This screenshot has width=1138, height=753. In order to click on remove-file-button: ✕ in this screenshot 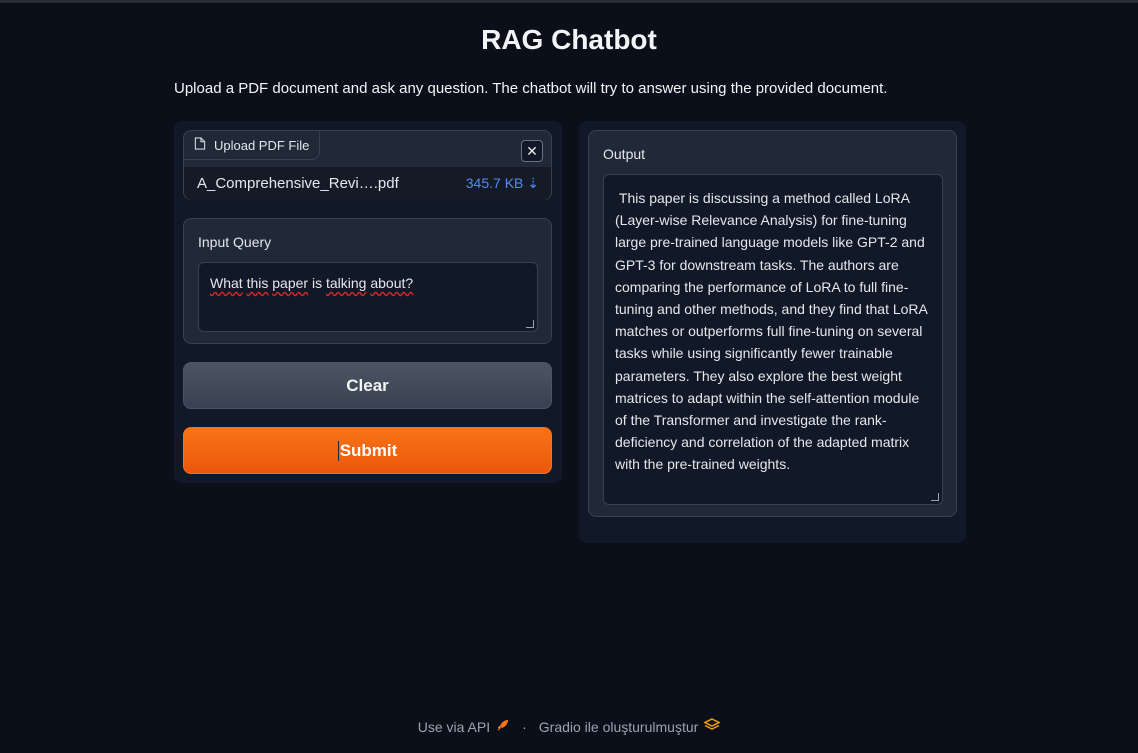, I will do `click(532, 151)`.